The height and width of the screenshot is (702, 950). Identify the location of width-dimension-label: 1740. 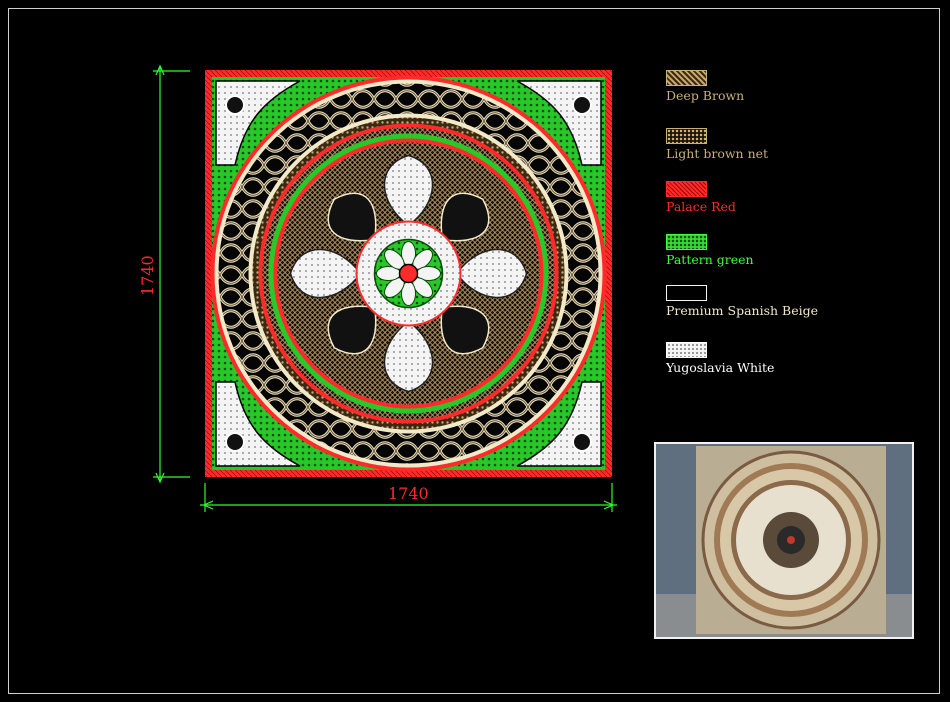
(408, 493).